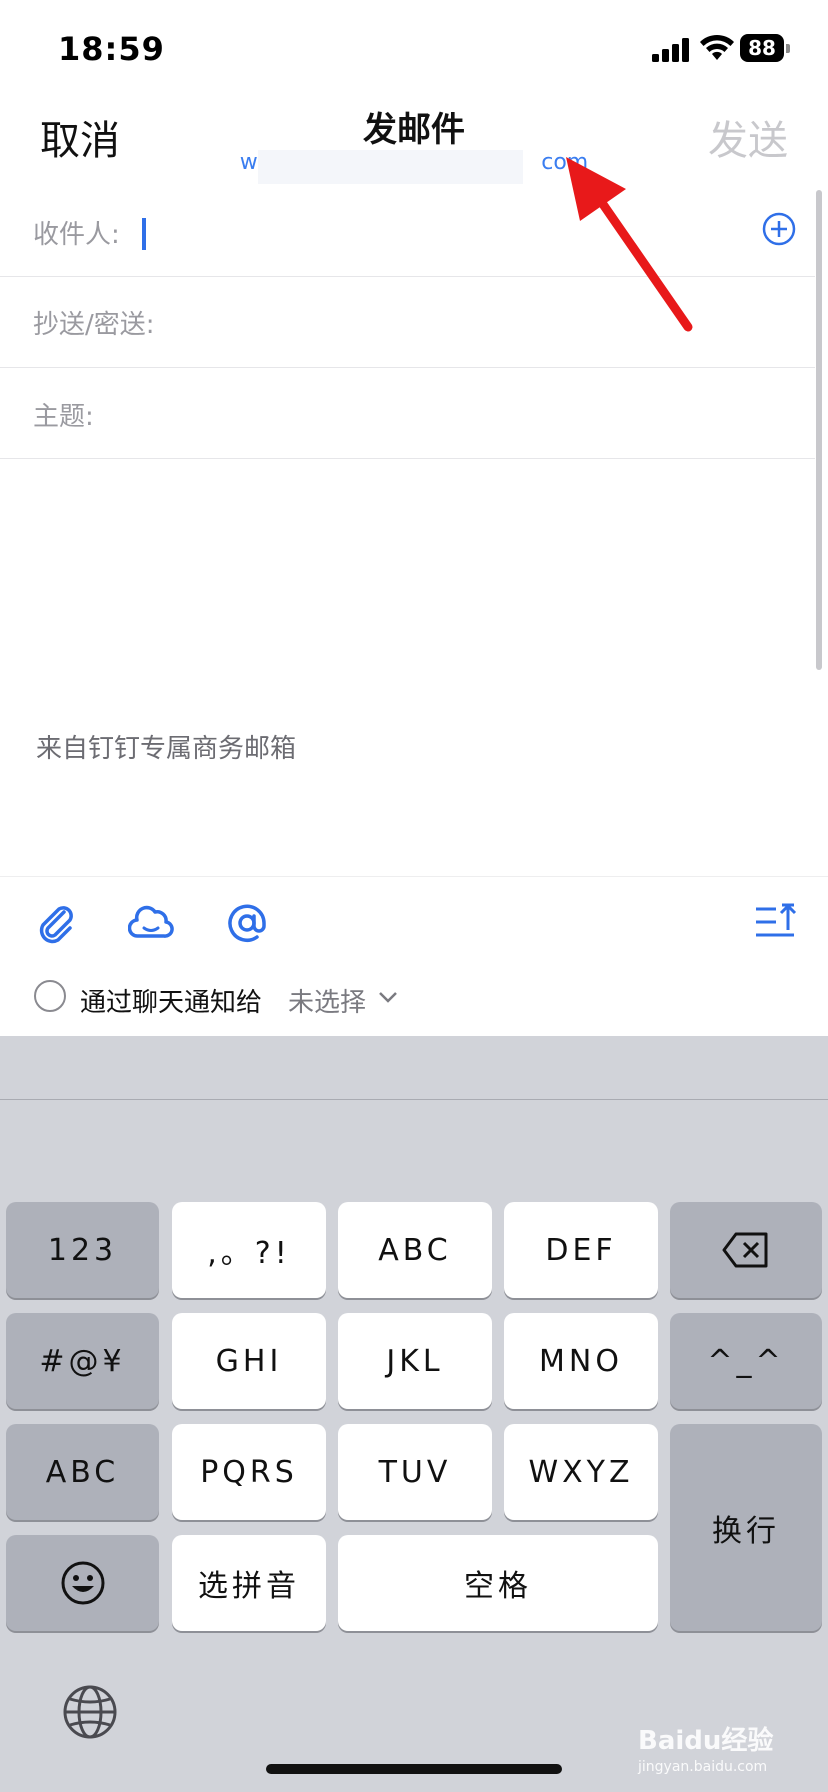 The height and width of the screenshot is (1792, 828). What do you see at coordinates (249, 1250) in the screenshot?
I see `key-punctuation: ,。?!` at bounding box center [249, 1250].